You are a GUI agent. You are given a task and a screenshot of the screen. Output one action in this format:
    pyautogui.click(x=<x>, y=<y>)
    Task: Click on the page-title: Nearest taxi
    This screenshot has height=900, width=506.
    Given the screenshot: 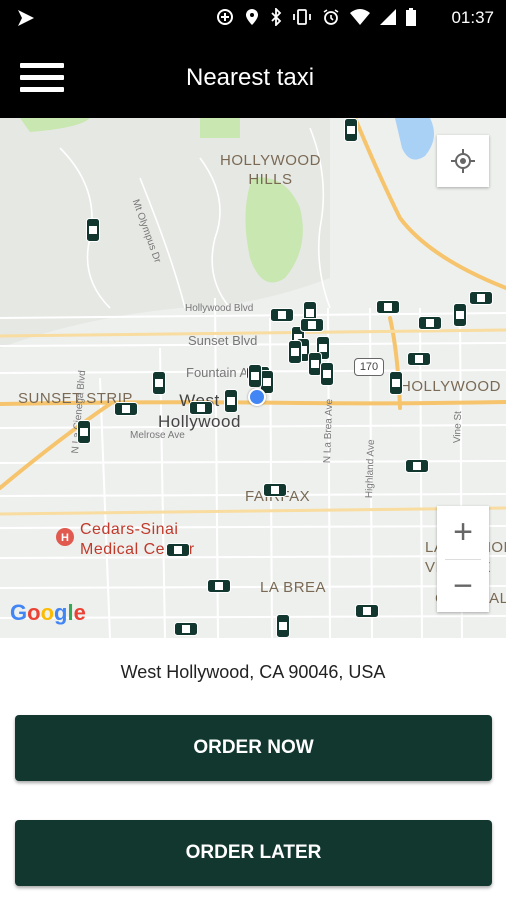 What is the action you would take?
    pyautogui.click(x=250, y=77)
    